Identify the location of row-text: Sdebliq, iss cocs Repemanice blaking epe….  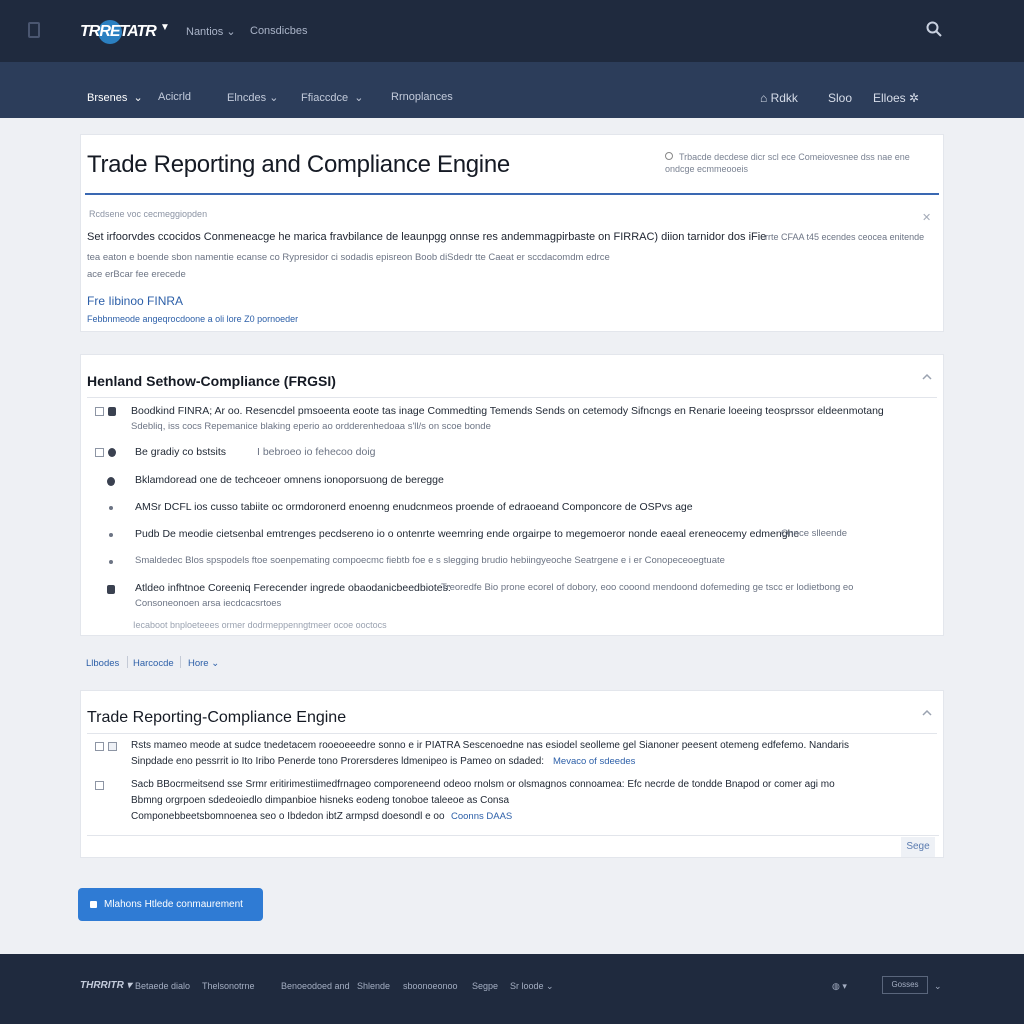
(311, 426).